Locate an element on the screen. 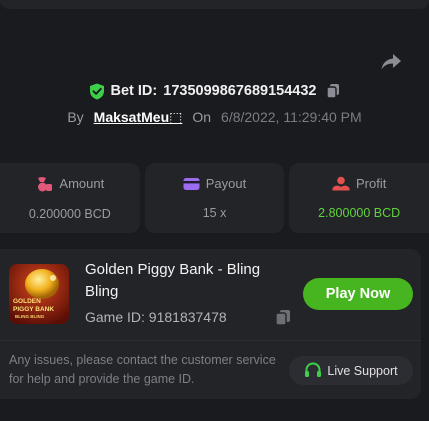 Image resolution: width=429 pixels, height=421 pixels. game-title: Golden Piggy Bank - Bling Bling is located at coordinates (173, 280).